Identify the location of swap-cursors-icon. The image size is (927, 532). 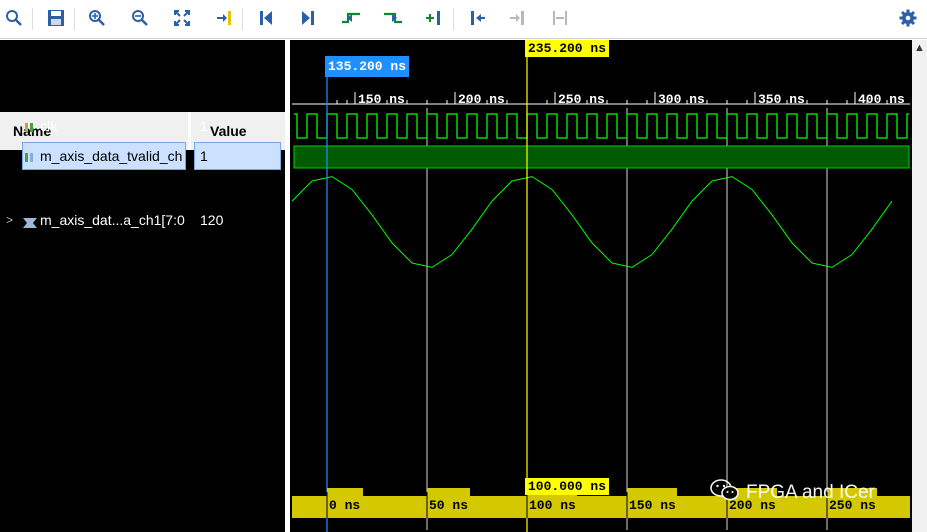
(560, 18).